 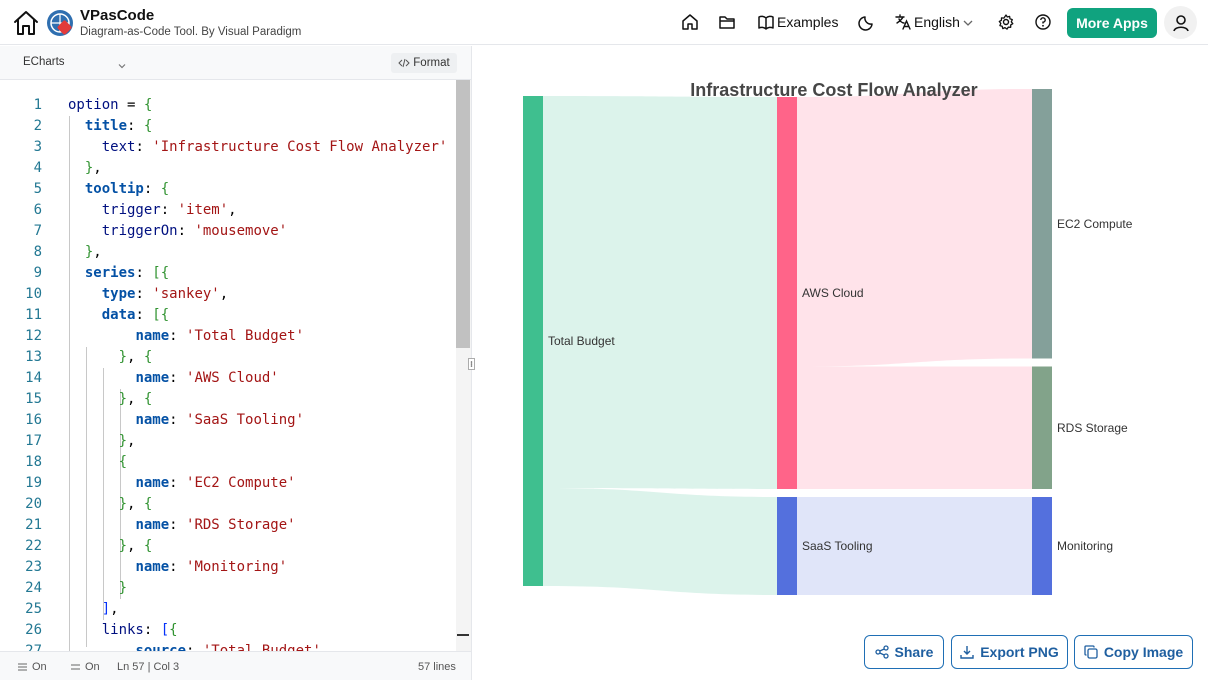 What do you see at coordinates (727, 22) in the screenshot?
I see `folder-icon` at bounding box center [727, 22].